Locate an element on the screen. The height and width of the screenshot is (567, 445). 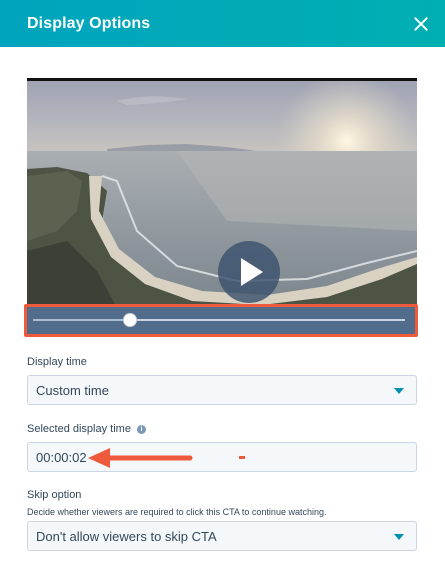
video-scrubber-highlight is located at coordinates (221, 320).